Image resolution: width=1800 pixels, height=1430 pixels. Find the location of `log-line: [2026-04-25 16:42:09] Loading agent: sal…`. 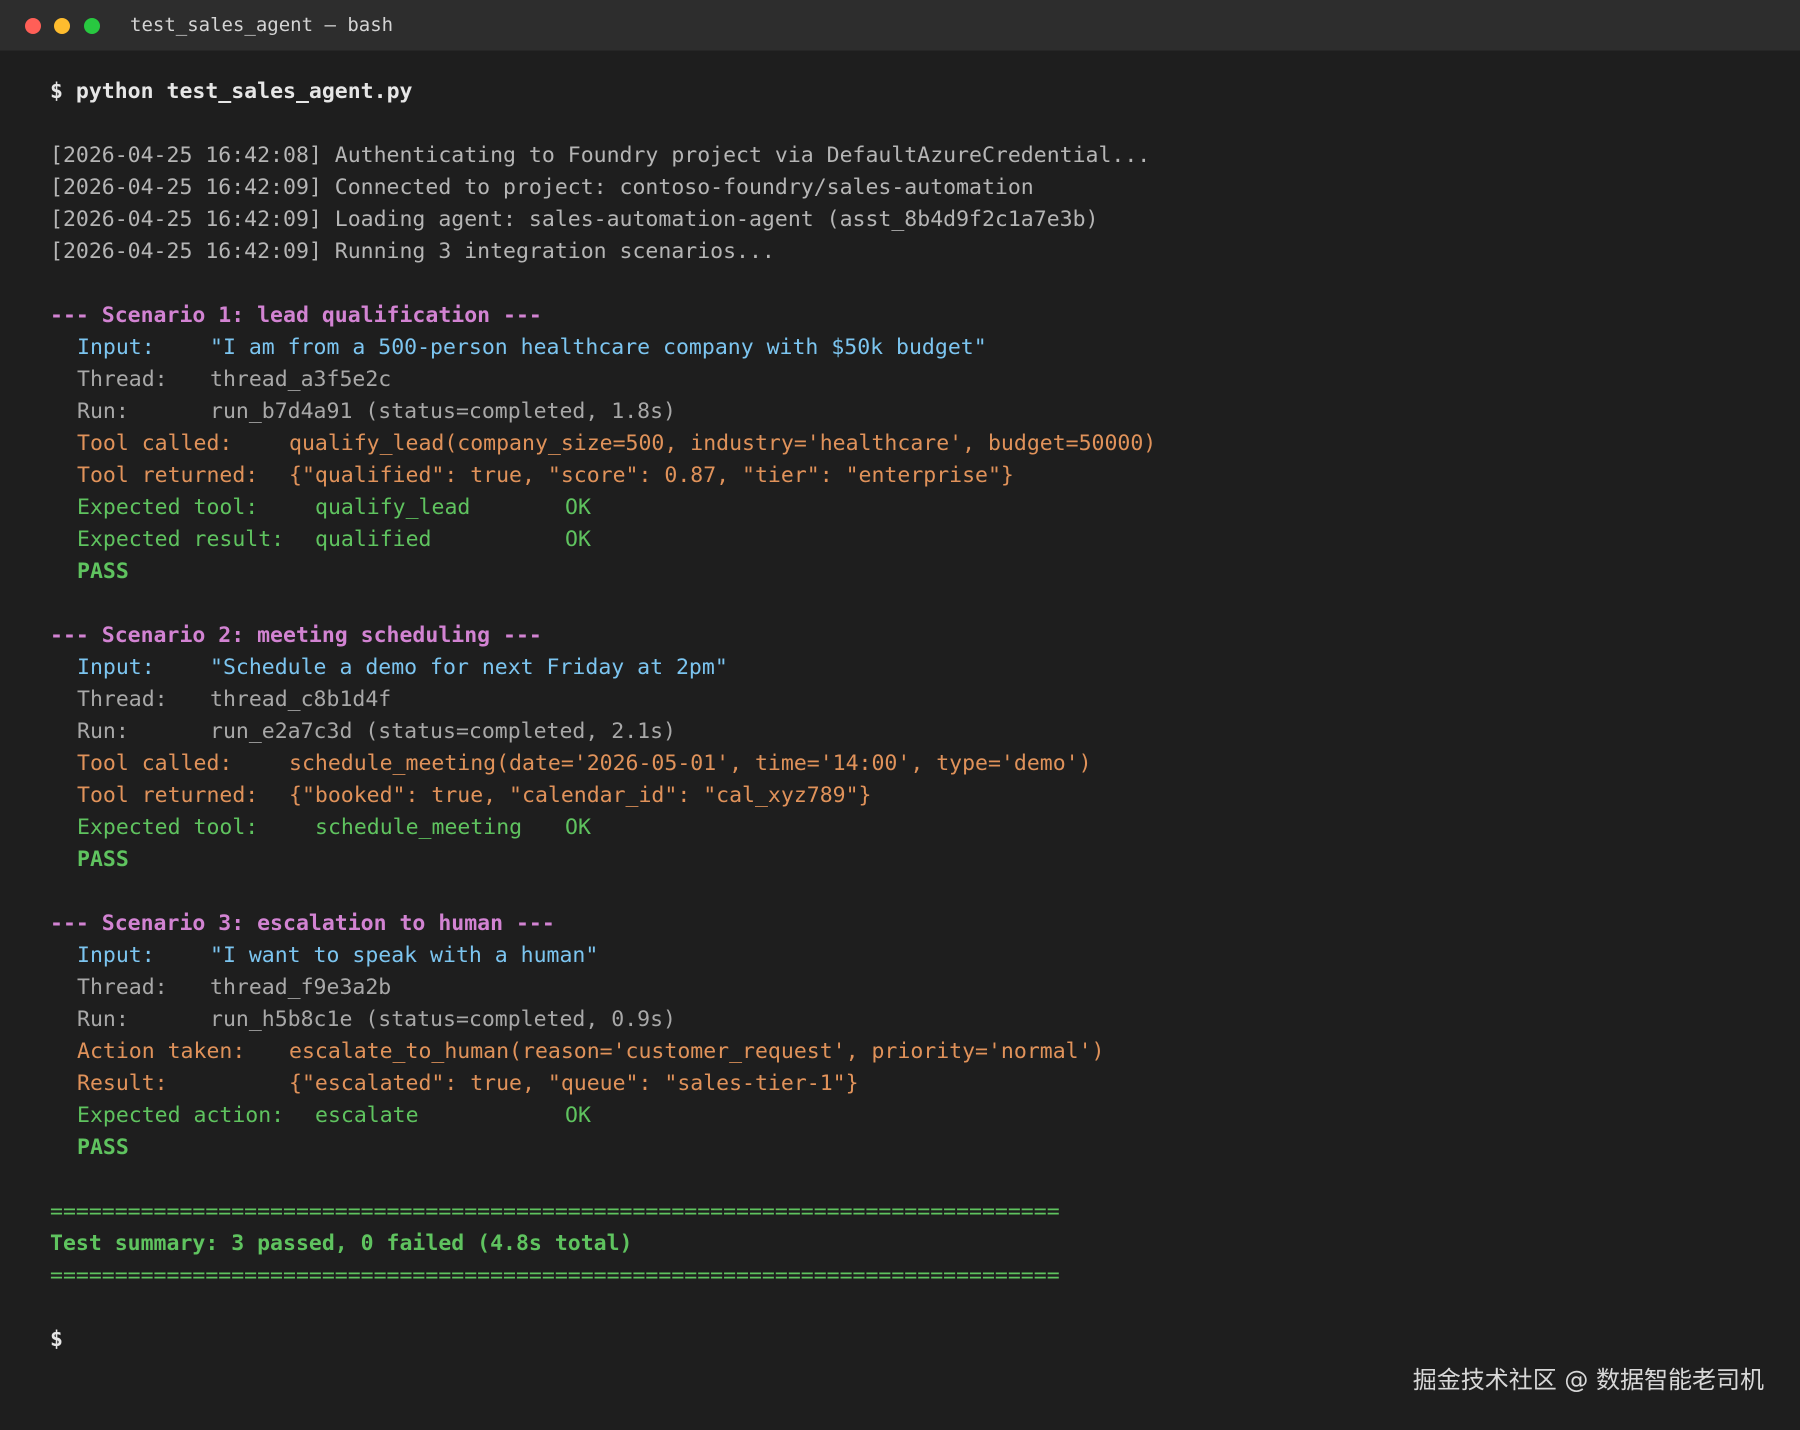

log-line: [2026-04-25 16:42:09] Loading agent: sal… is located at coordinates (574, 219).